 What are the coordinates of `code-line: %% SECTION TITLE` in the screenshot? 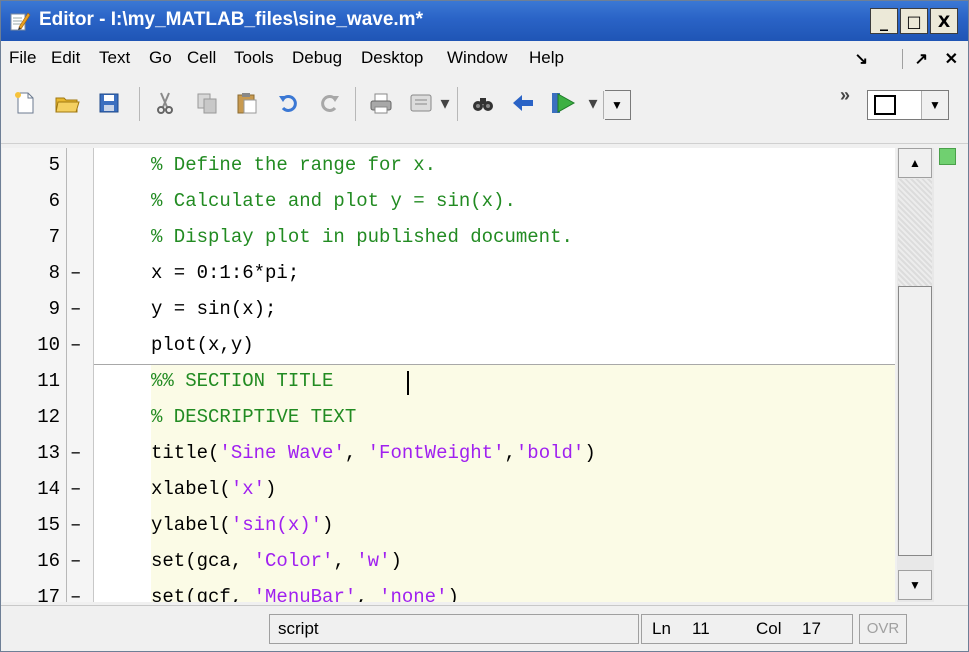 It's located at (242, 381).